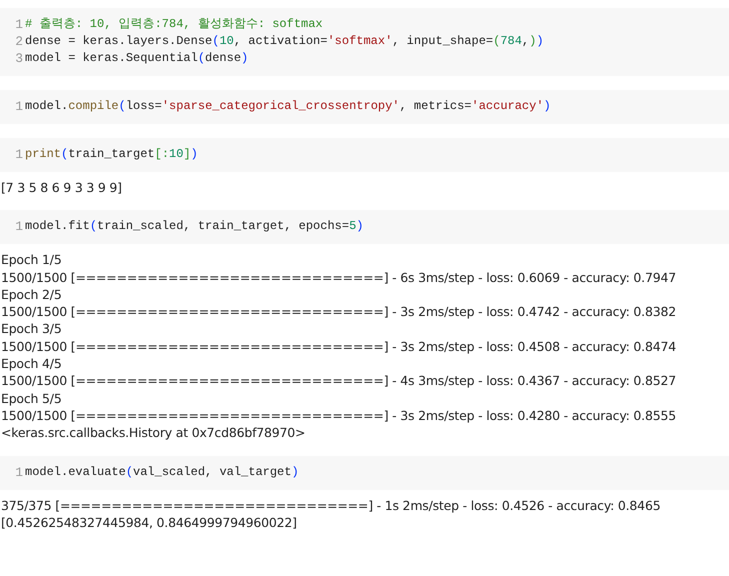 Image resolution: width=729 pixels, height=576 pixels. I want to click on code-line: model.fit(train_scaled, train_target, epochs=5), so click(194, 227).